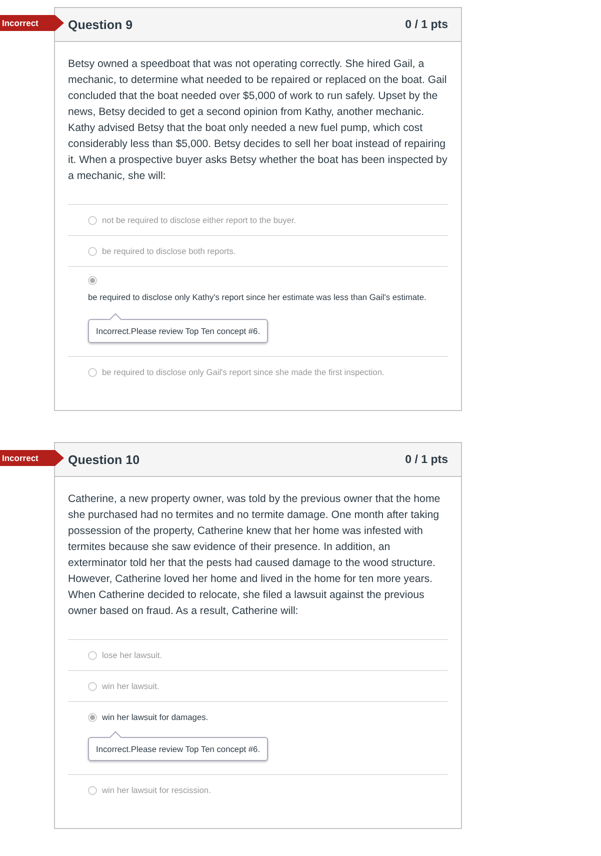  Describe the element at coordinates (169, 251) in the screenshot. I see `answer-text: be required to disclose both reports.` at that location.